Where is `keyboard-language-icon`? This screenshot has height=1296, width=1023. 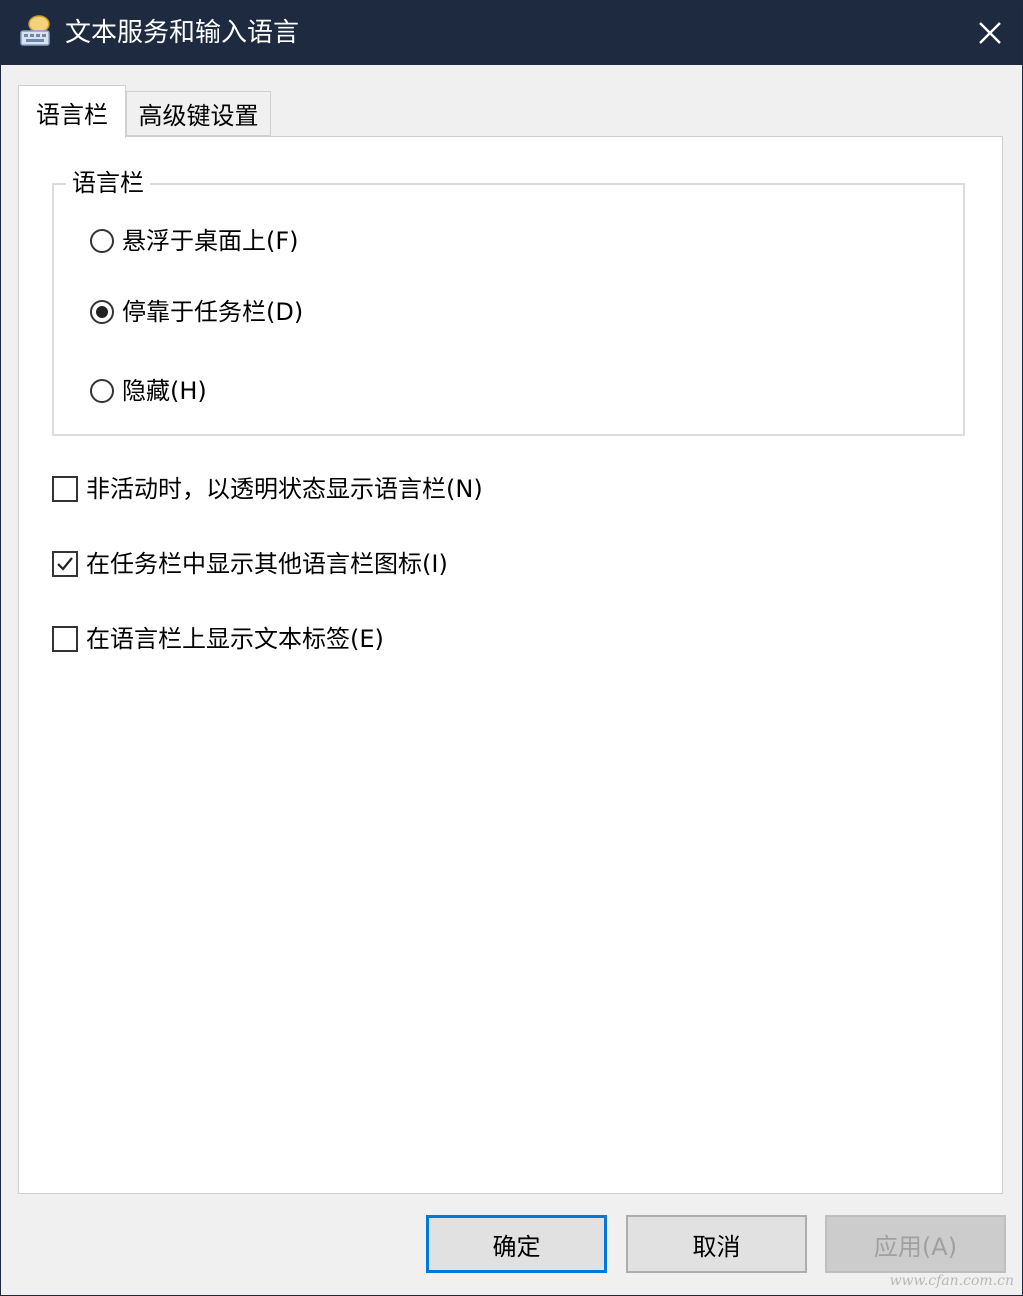
keyboard-language-icon is located at coordinates (35, 30).